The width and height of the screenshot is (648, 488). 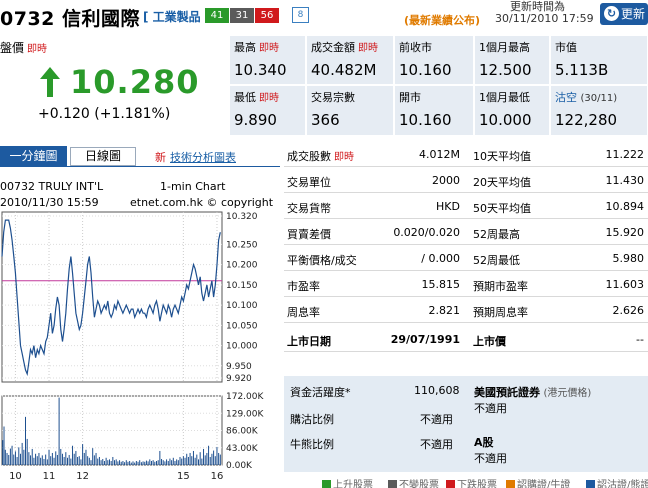 I want to click on stats-row: 買賣差價 0.020/0.020 52周最高 15.920, so click(x=466, y=233).